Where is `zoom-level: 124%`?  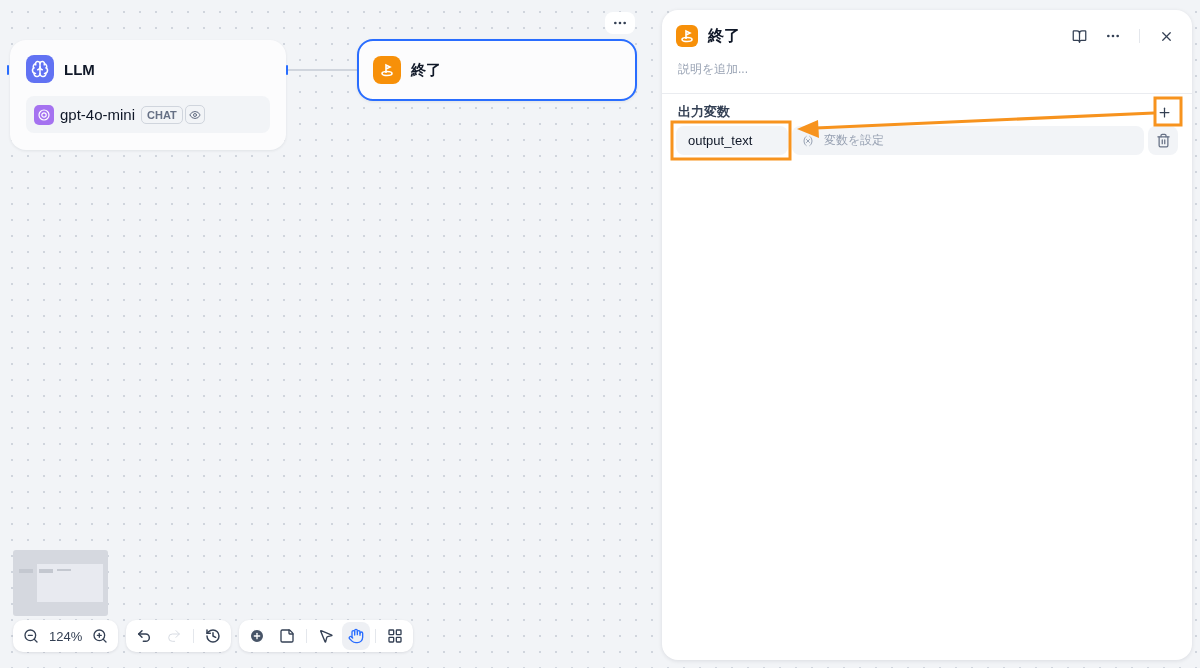 zoom-level: 124% is located at coordinates (66, 636).